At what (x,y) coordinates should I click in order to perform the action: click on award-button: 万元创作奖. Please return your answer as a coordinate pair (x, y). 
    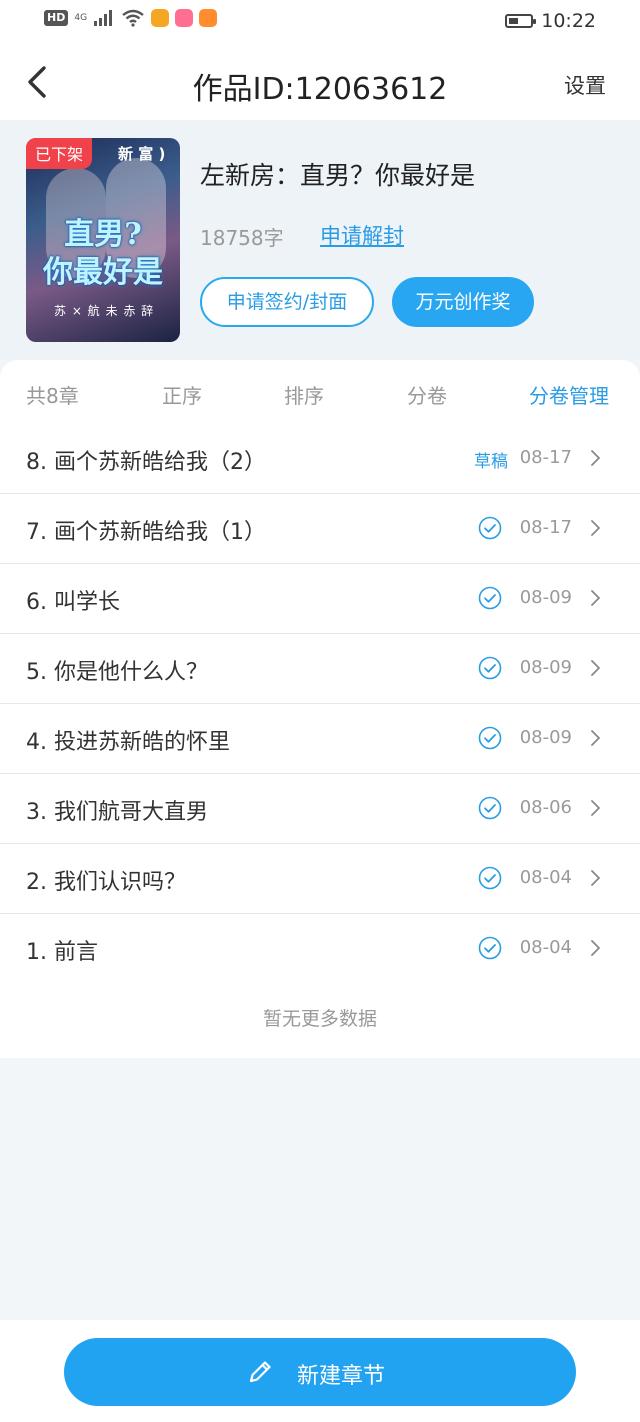
    Looking at the image, I should click on (463, 302).